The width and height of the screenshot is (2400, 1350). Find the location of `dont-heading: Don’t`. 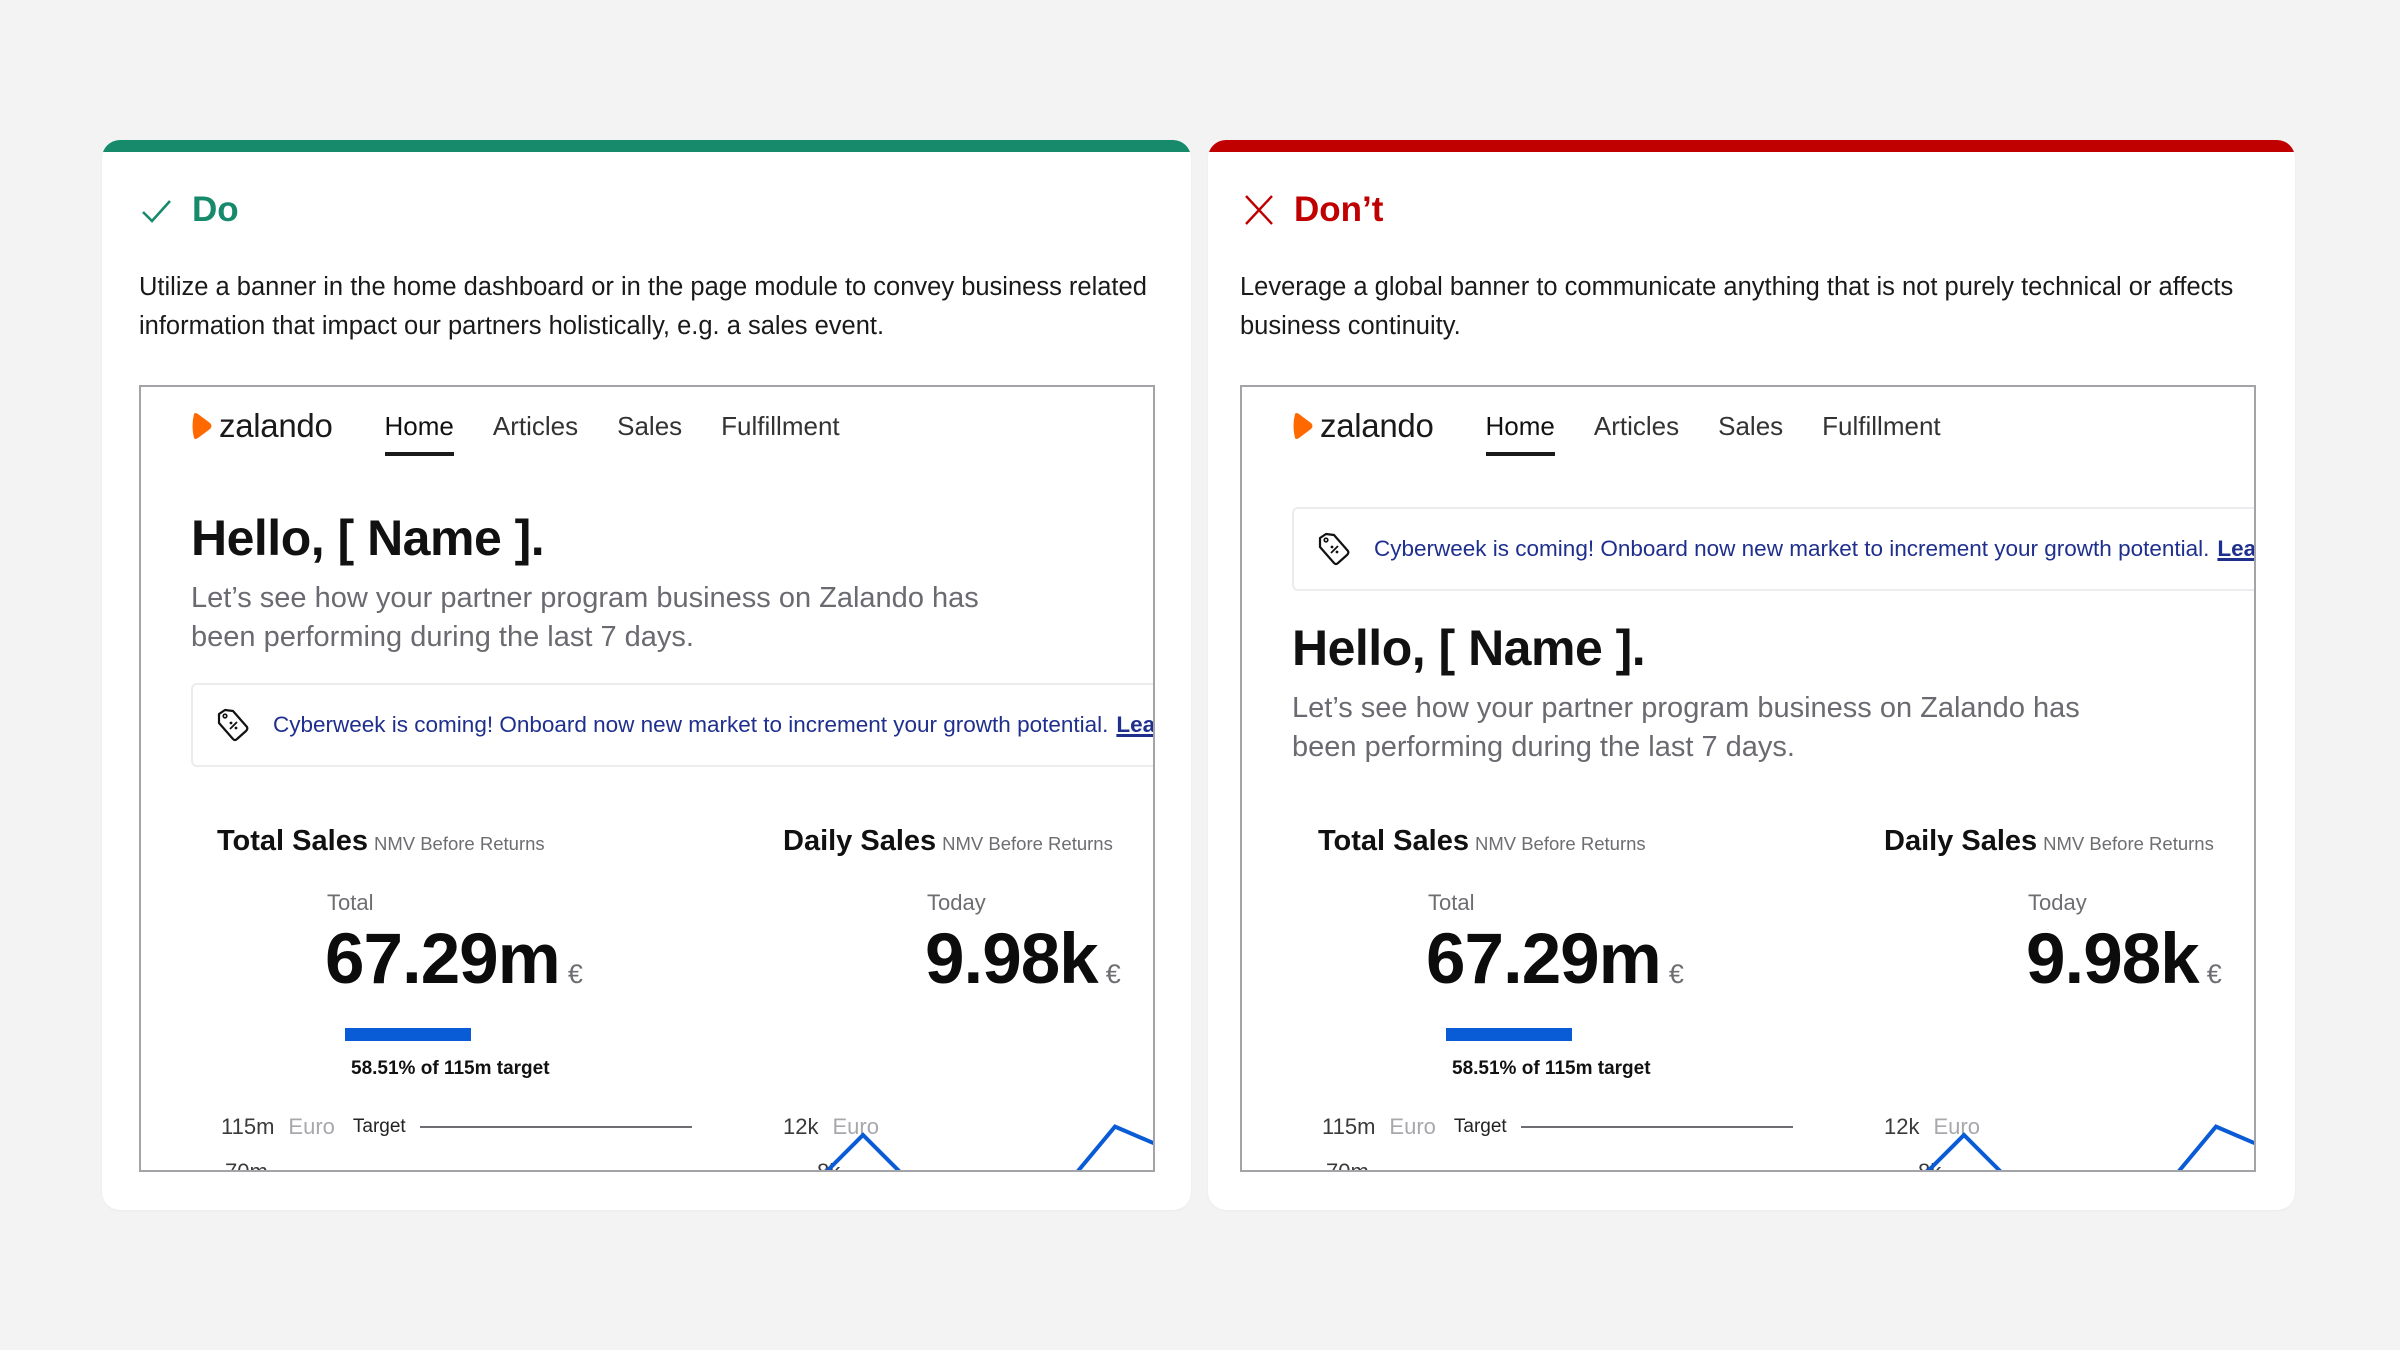

dont-heading: Don’t is located at coordinates (1312, 210).